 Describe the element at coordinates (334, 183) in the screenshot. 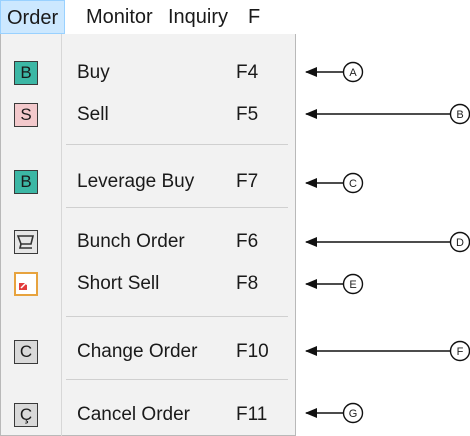

I see `callout-c: C` at that location.